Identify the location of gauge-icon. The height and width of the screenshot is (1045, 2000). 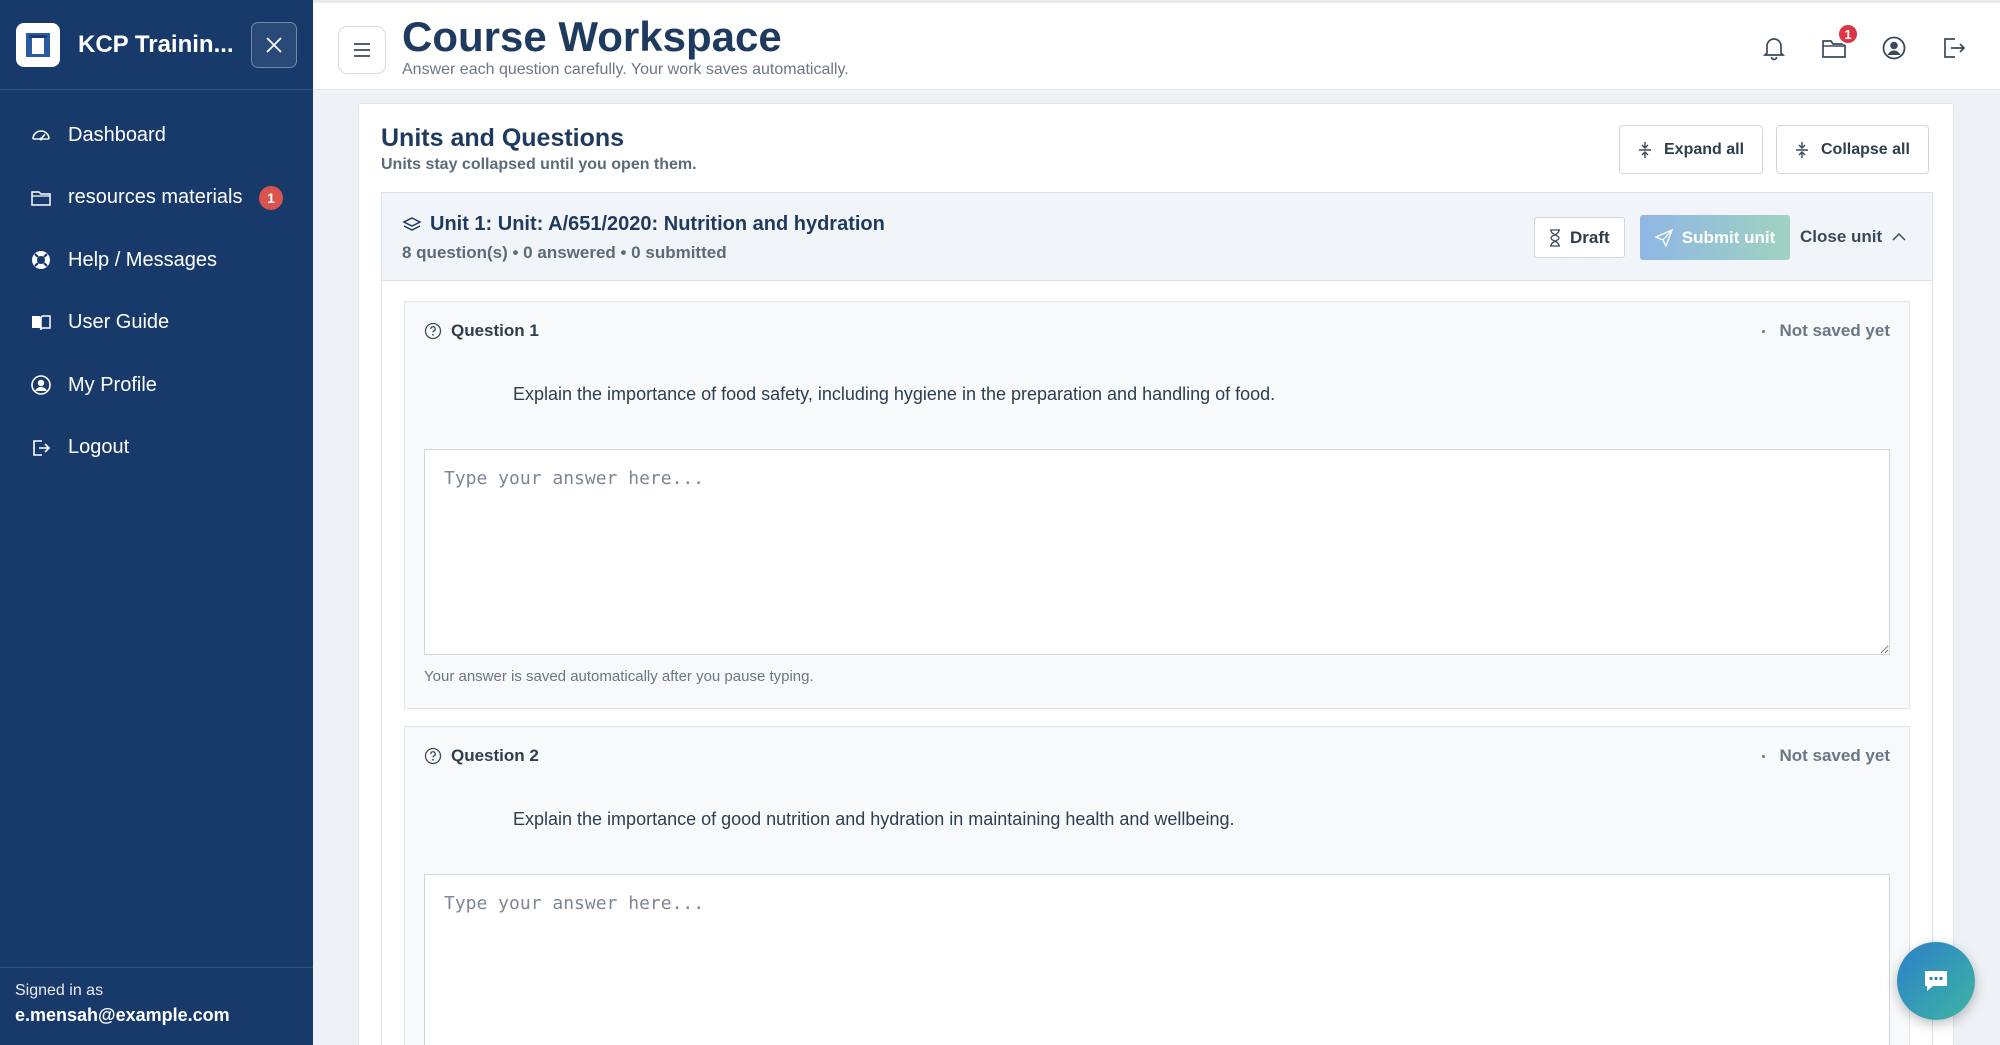
(41, 135).